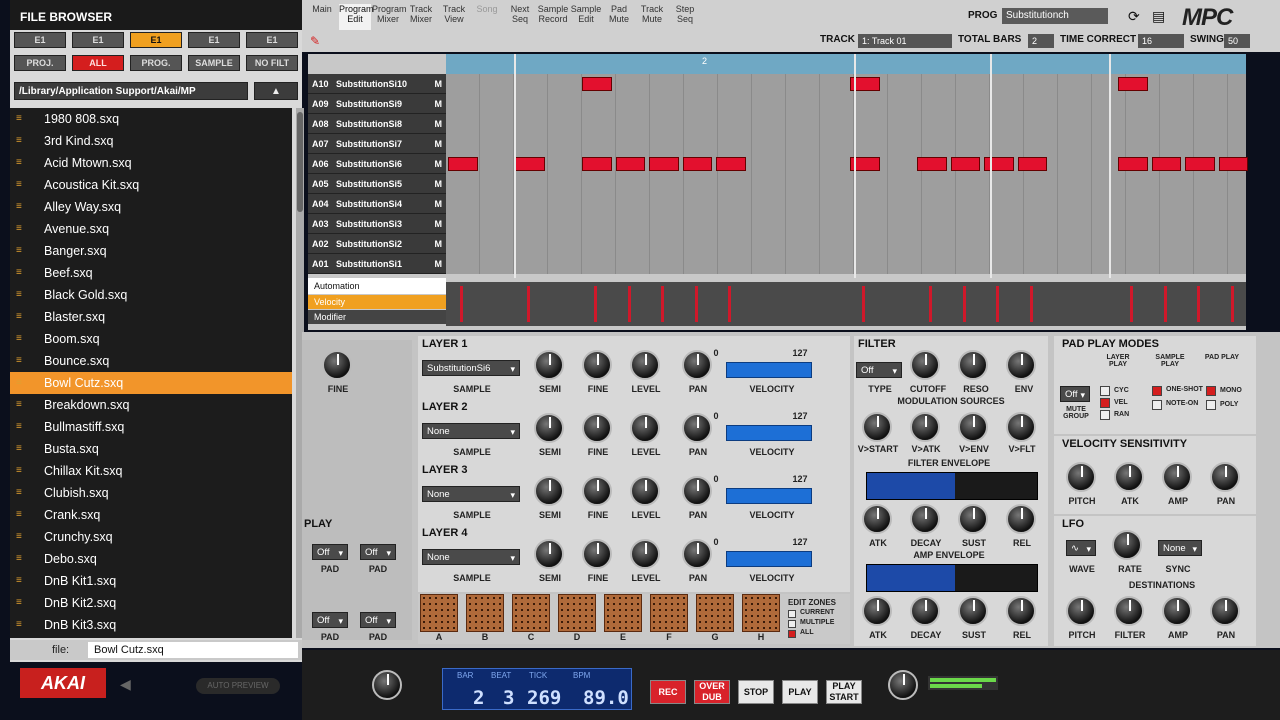  What do you see at coordinates (879, 370) in the screenshot?
I see `filter-type-select: Off` at bounding box center [879, 370].